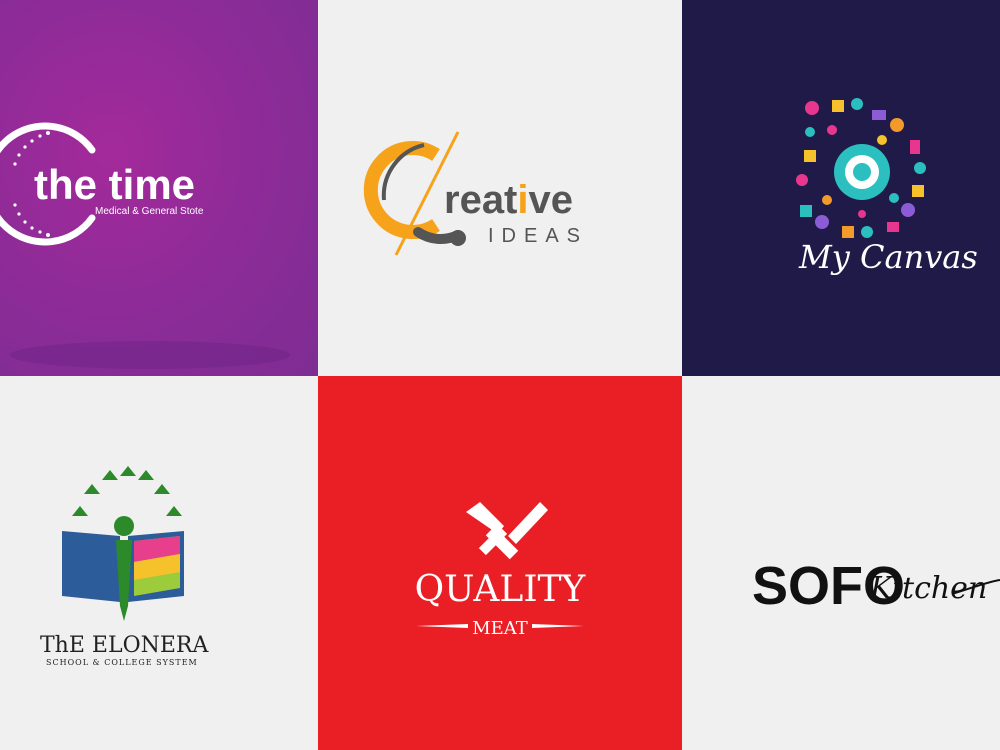 Image resolution: width=1000 pixels, height=750 pixels. What do you see at coordinates (558, 626) in the screenshot?
I see `right-blade-line` at bounding box center [558, 626].